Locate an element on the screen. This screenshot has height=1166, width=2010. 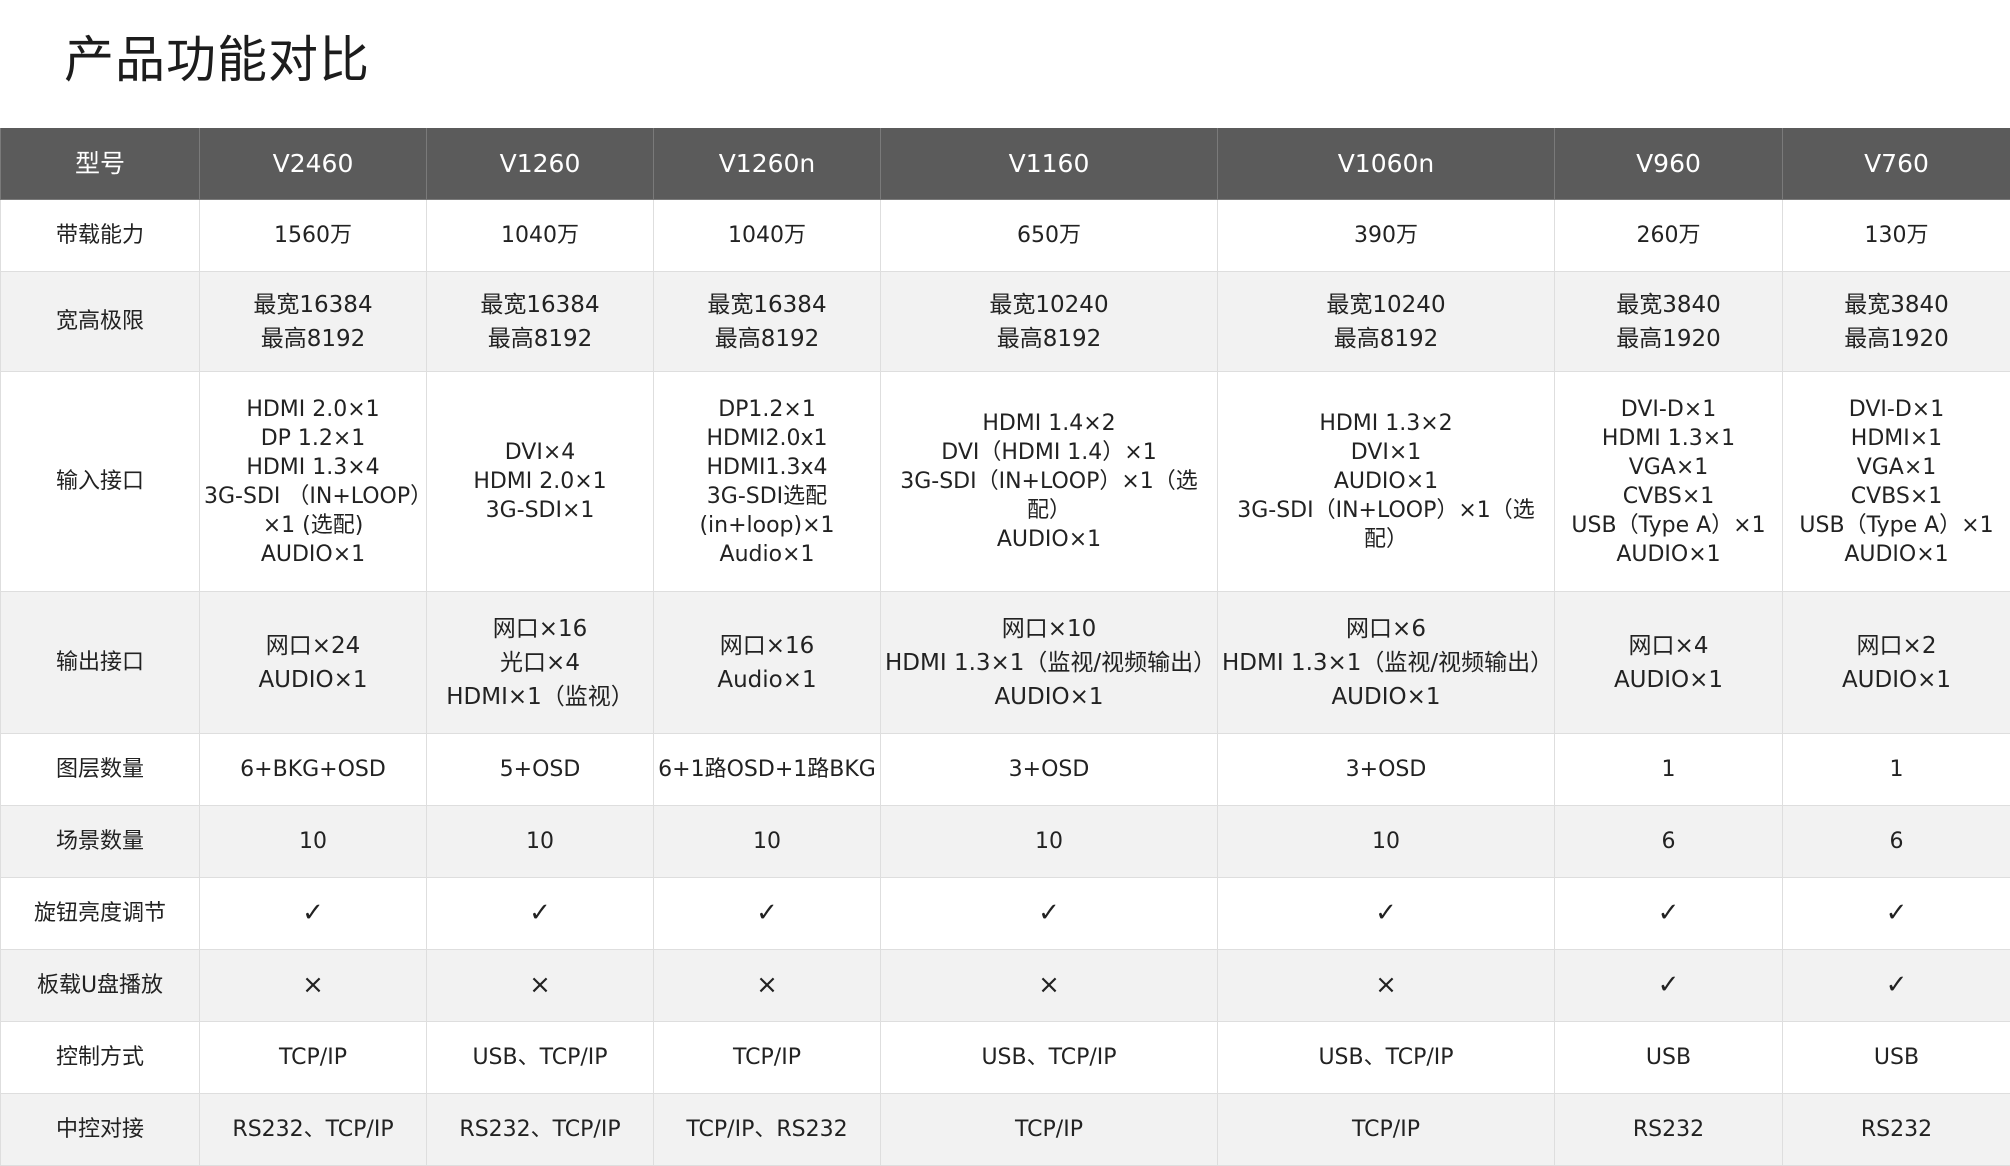
cell-text-line: RS232 is located at coordinates (1896, 1129).